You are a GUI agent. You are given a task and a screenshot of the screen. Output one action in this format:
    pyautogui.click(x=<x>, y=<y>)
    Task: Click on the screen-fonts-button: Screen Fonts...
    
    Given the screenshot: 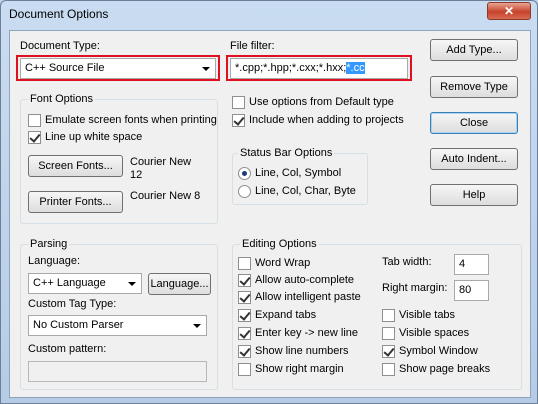 What is the action you would take?
    pyautogui.click(x=75, y=166)
    